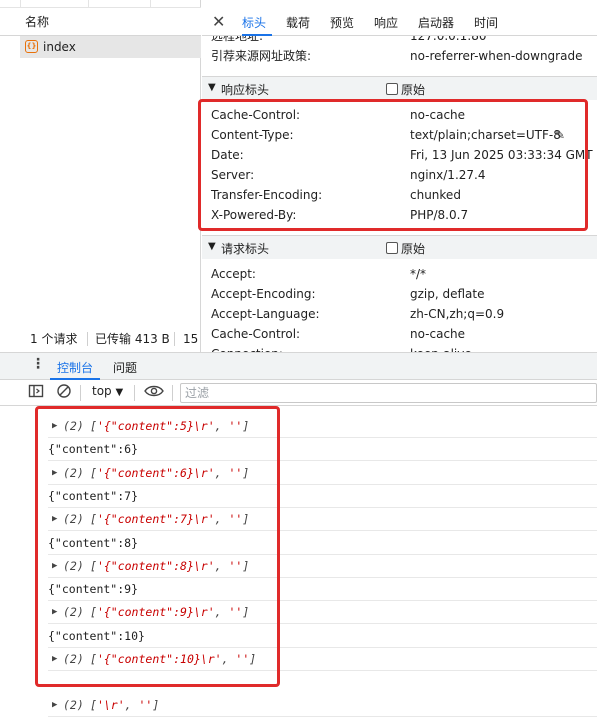 The image size is (597, 725). I want to click on string-value: '\r', so click(110, 705).